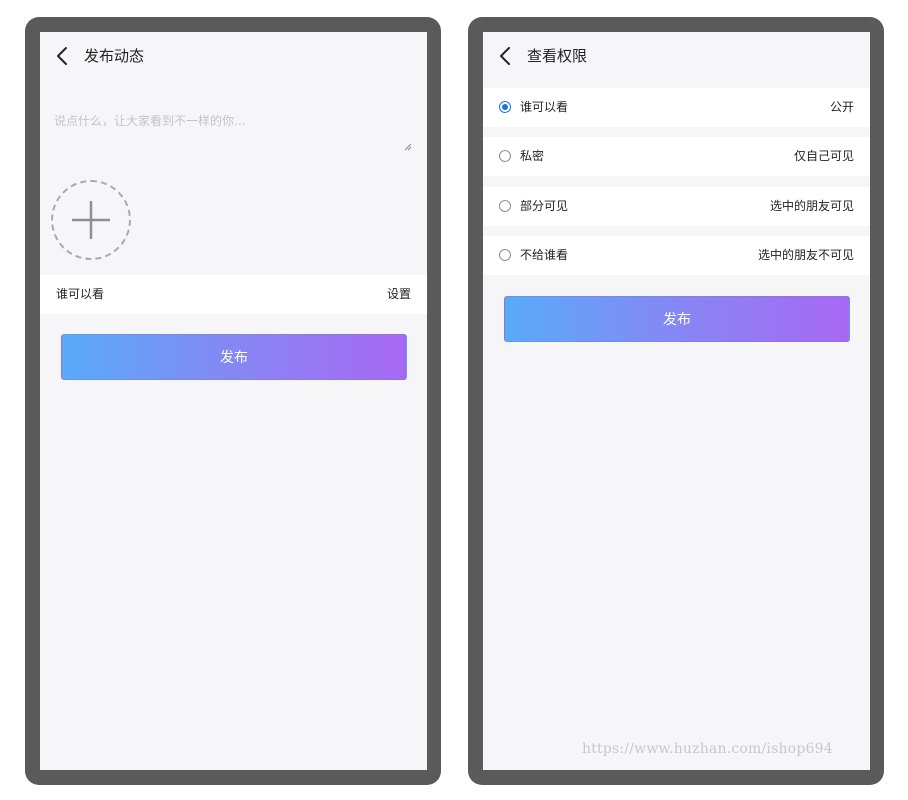 Image resolution: width=908 pixels, height=800 pixels. Describe the element at coordinates (544, 255) in the screenshot. I see `option-label: 不给谁看` at that location.